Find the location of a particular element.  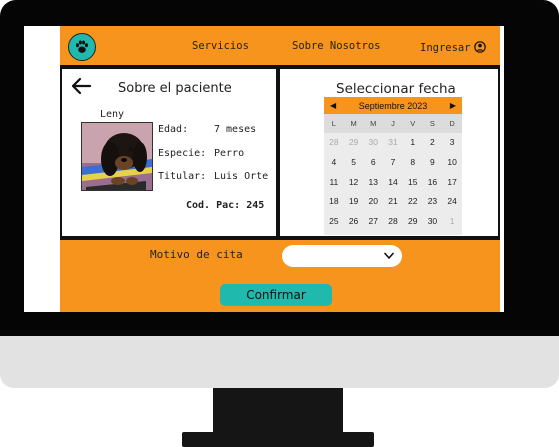

calendar-day: 25 is located at coordinates (334, 222).